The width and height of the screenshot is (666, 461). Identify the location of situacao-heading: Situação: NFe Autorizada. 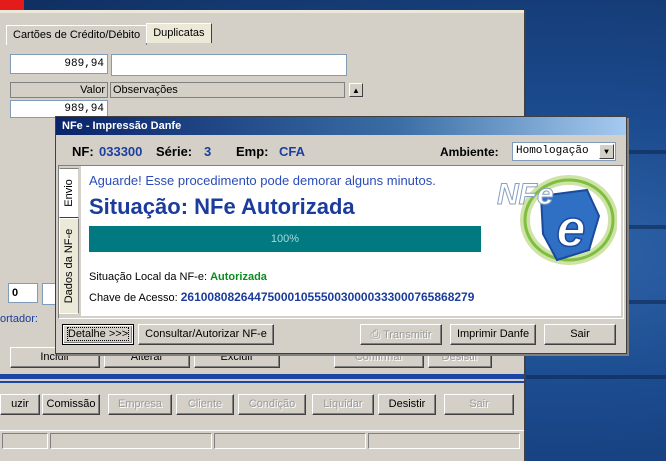
(222, 206).